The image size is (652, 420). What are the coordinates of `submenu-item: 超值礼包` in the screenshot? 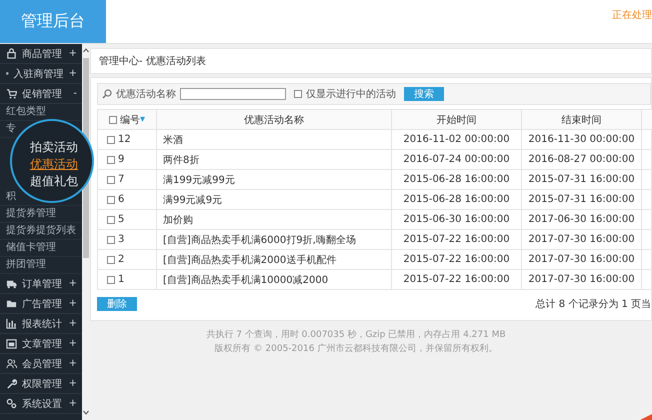 It's located at (54, 181).